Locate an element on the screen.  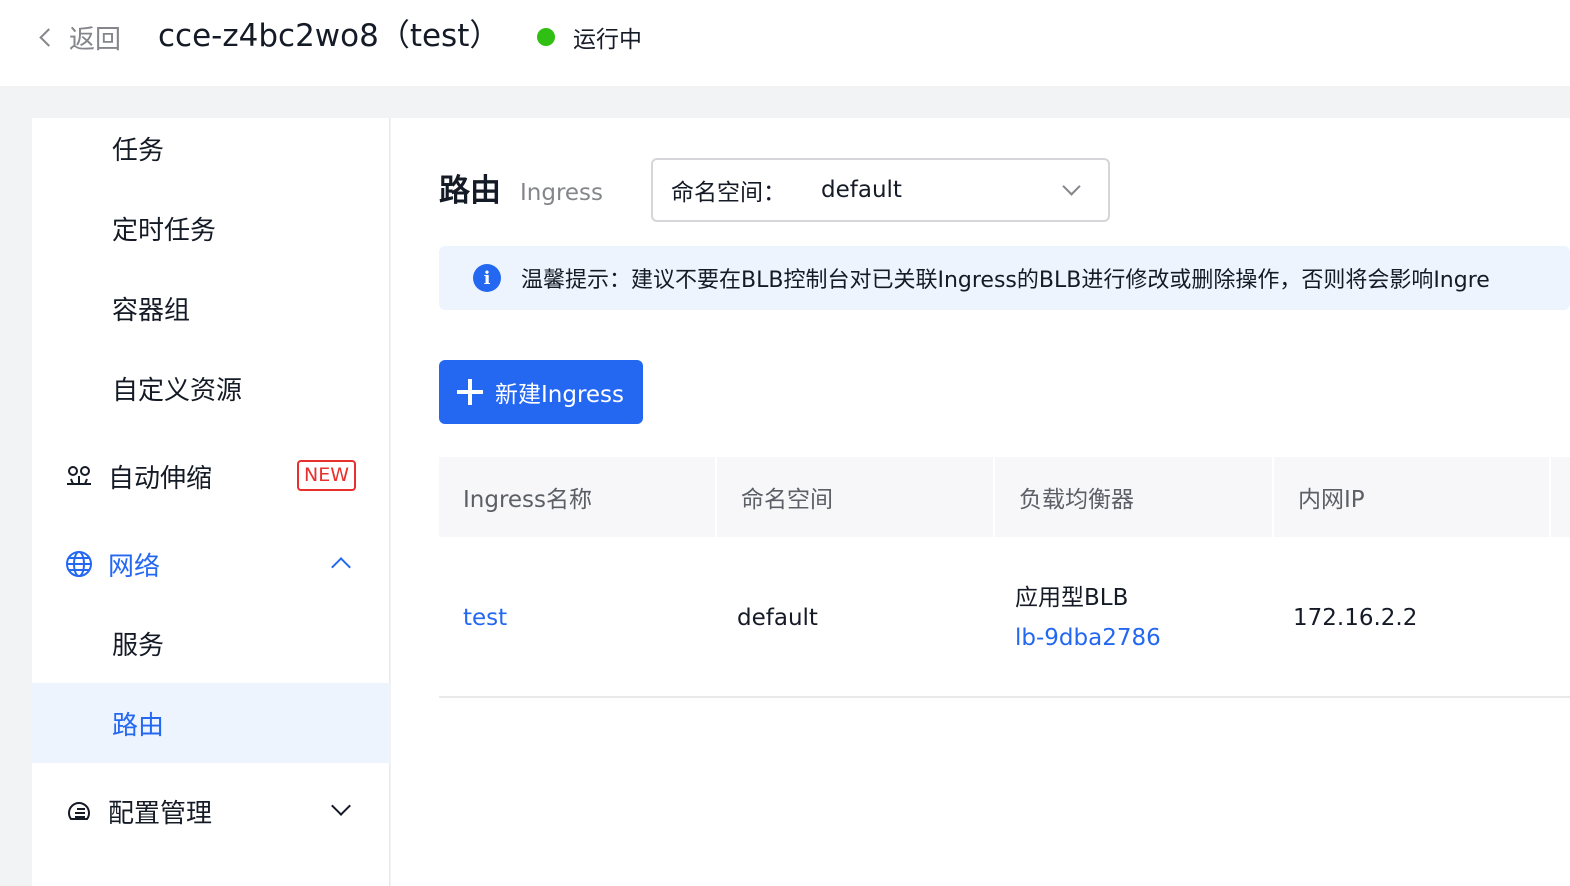
cluster-title: cce-z4bc2wo8（test） is located at coordinates (329, 36).